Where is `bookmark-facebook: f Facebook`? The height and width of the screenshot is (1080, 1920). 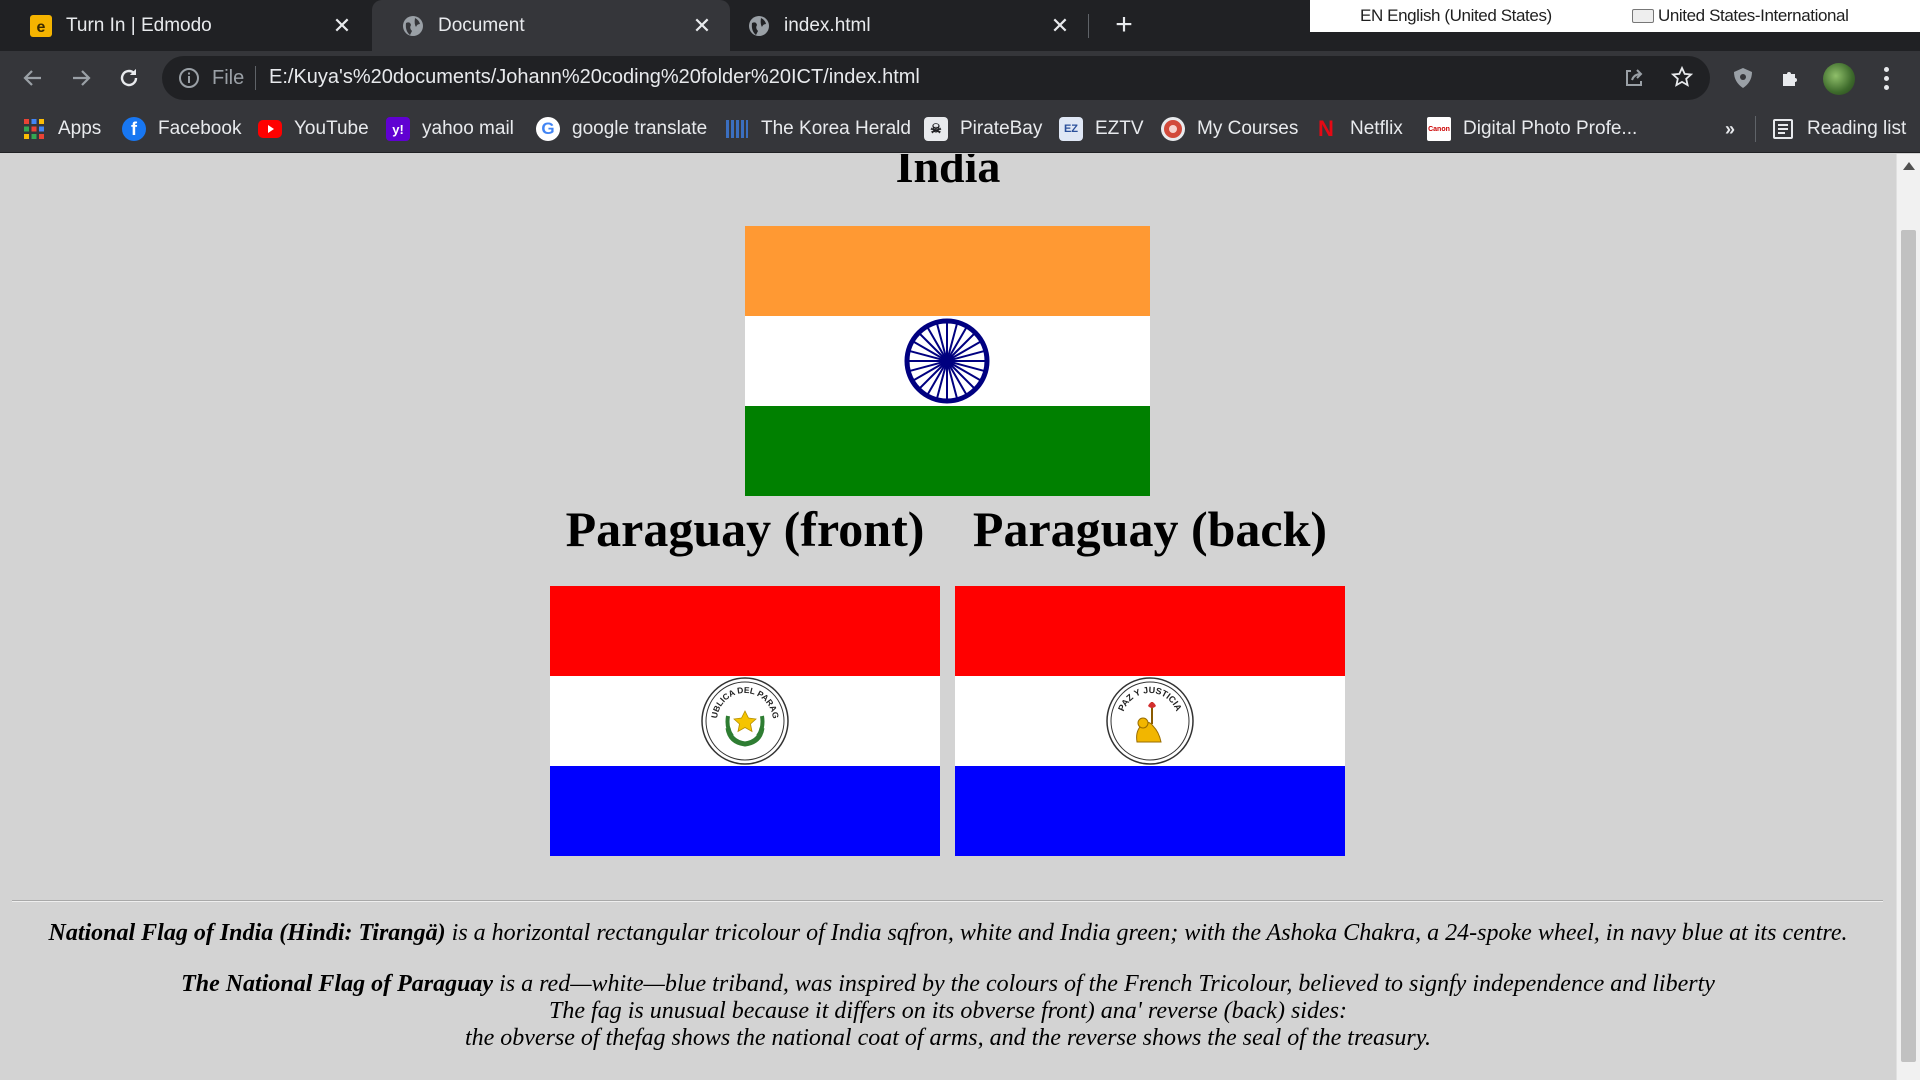 bookmark-facebook: f Facebook is located at coordinates (181, 129).